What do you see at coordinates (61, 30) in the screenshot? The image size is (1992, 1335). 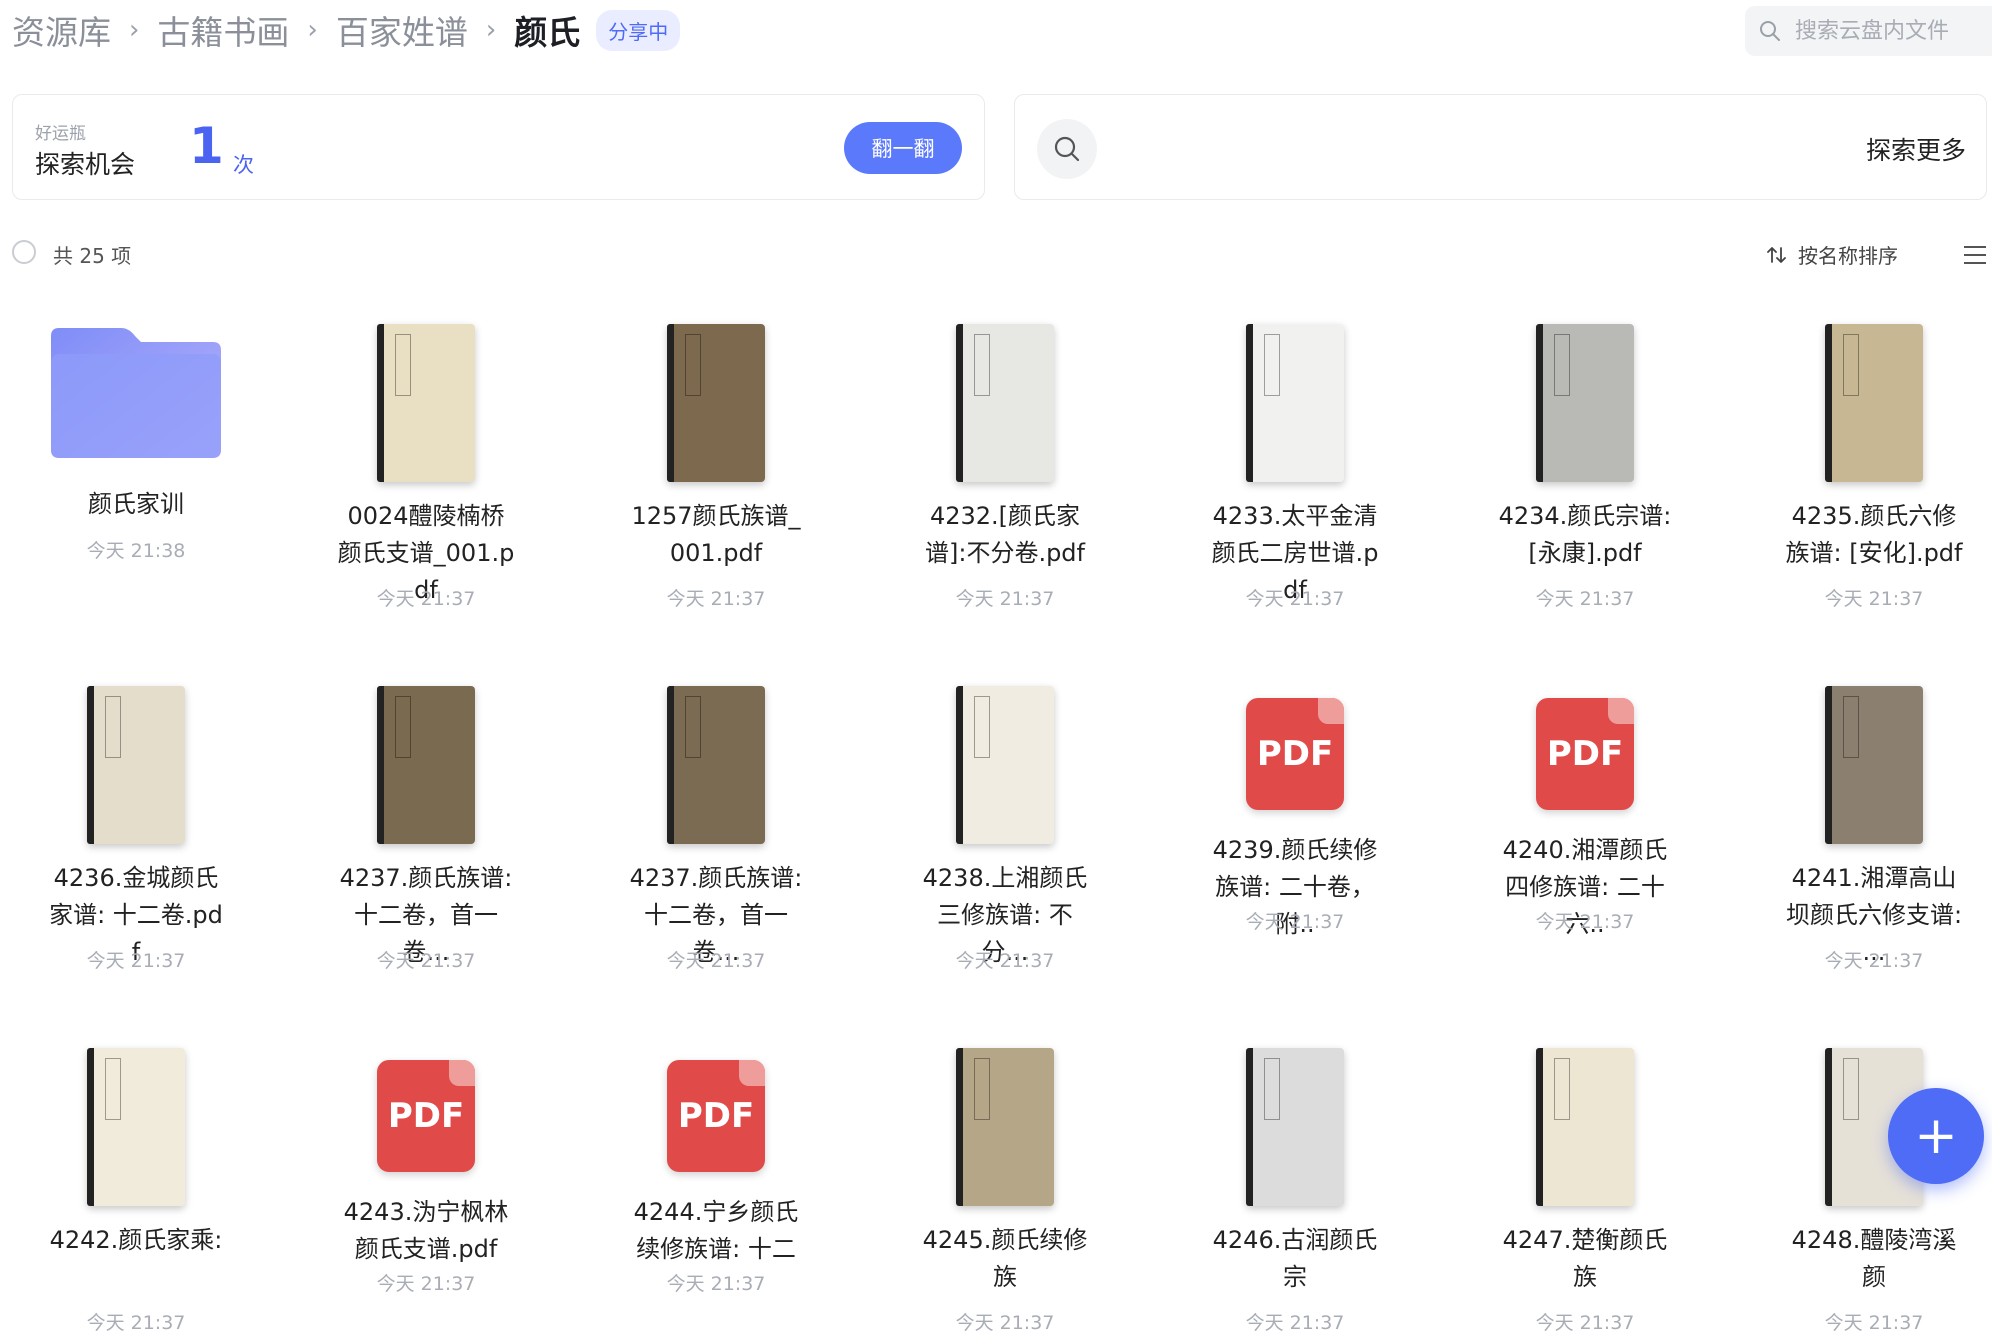 I see `breadcrumb-item-resources: 资源库` at bounding box center [61, 30].